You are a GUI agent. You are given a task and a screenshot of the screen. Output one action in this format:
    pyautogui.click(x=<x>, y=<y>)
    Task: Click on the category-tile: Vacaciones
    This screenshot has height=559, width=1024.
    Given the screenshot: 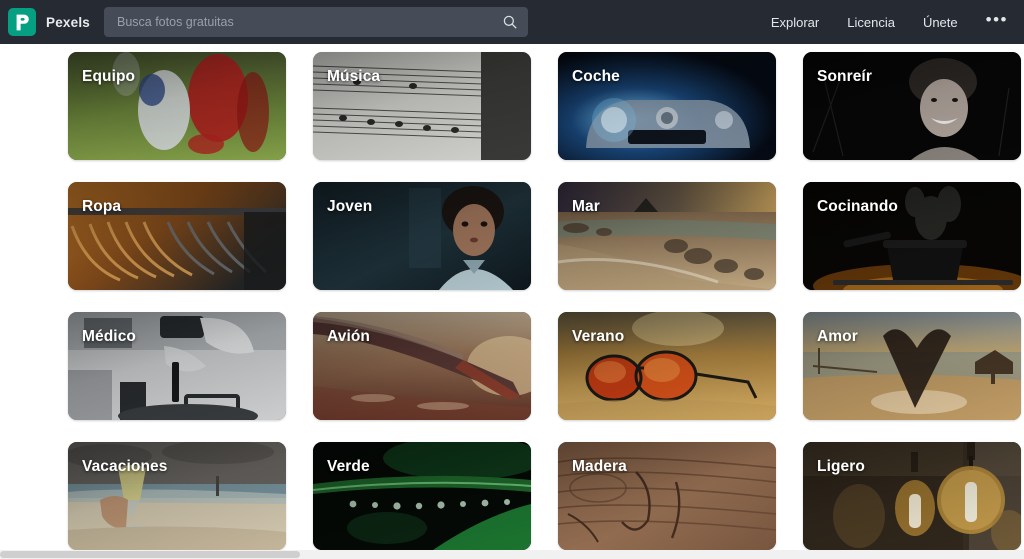 What is the action you would take?
    pyautogui.click(x=177, y=496)
    